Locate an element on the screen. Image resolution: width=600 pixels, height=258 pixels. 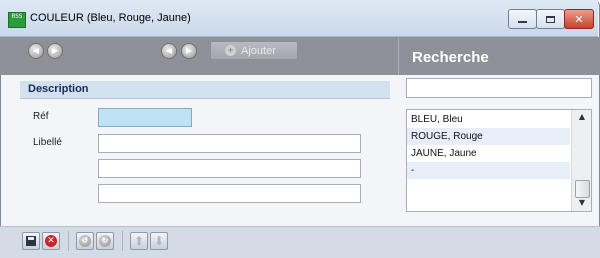
refresh-forward-icon: ▶ is located at coordinates (189, 51).